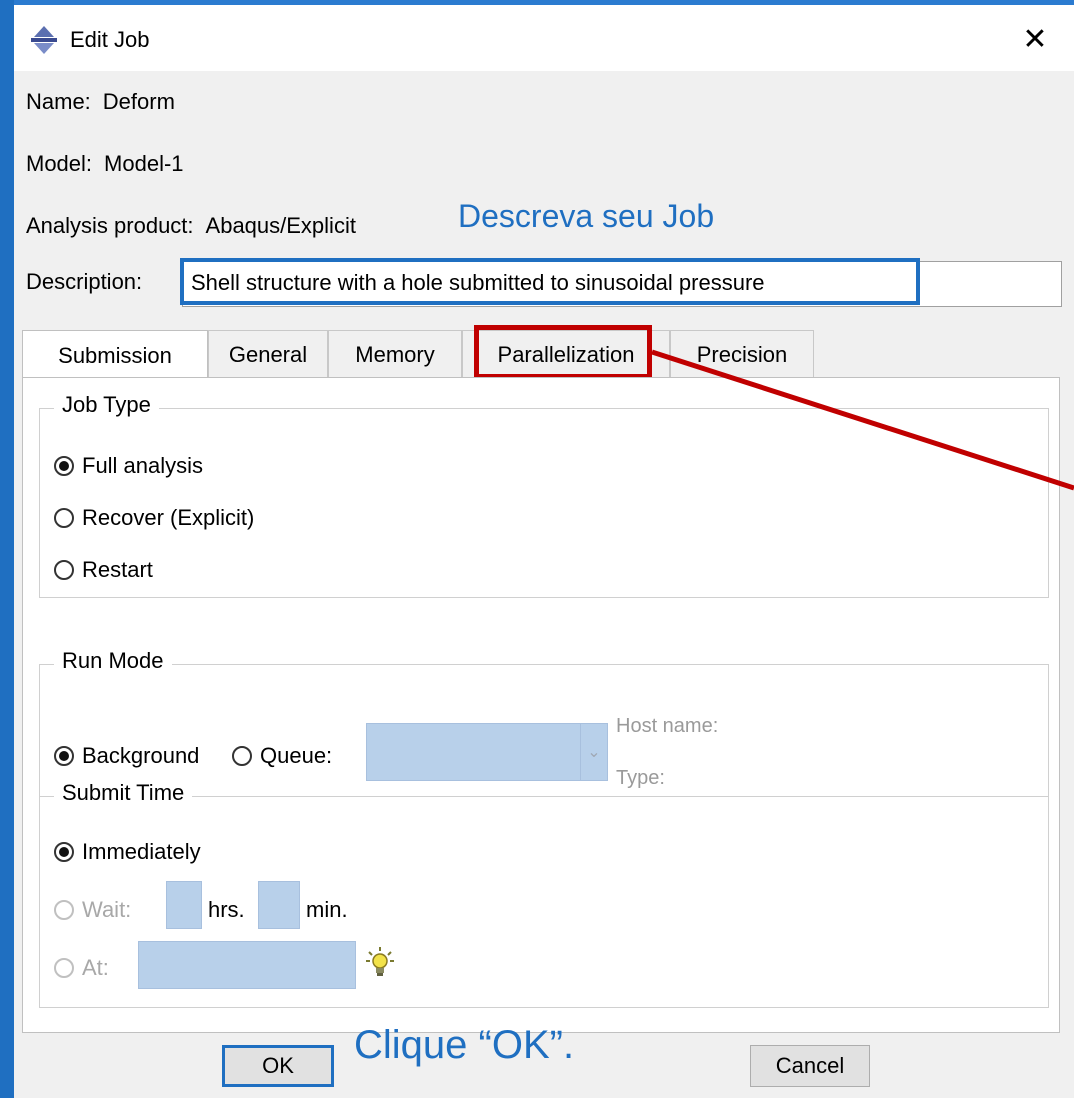 Image resolution: width=1074 pixels, height=1098 pixels. I want to click on parallelization-highlight-box, so click(563, 352).